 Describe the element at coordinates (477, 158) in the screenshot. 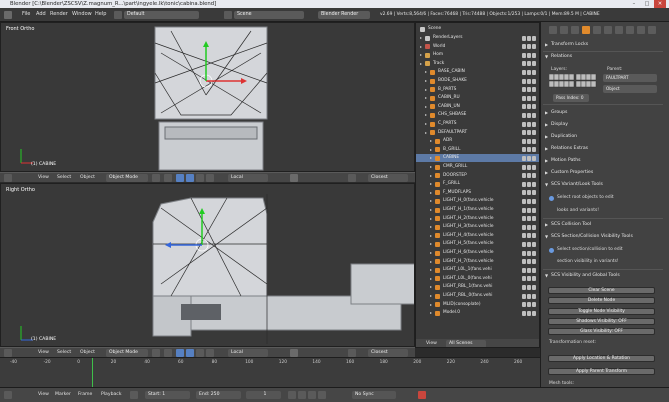

I see `outliner-item: ▸ CABINE` at that location.